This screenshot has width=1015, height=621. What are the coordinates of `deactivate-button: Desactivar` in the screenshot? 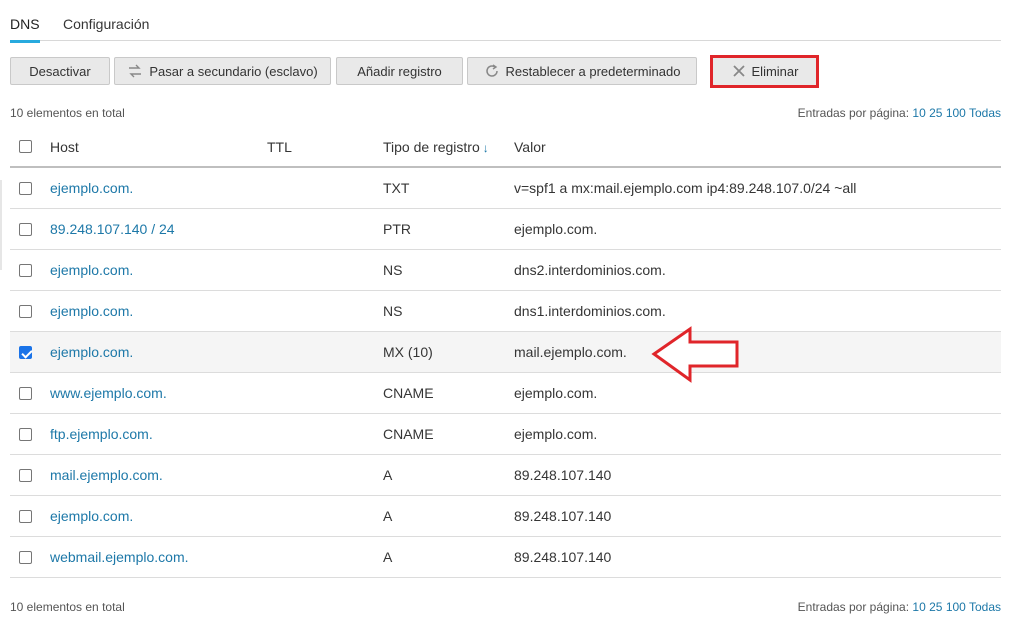 It's located at (60, 71).